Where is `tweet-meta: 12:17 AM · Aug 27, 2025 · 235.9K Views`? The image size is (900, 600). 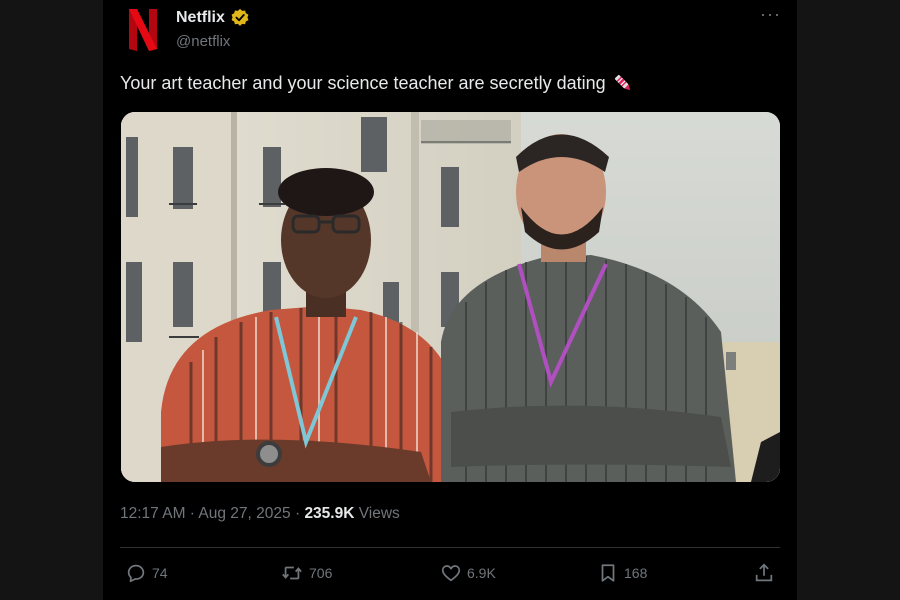
tweet-meta: 12:17 AM · Aug 27, 2025 · 235.9K Views is located at coordinates (260, 514).